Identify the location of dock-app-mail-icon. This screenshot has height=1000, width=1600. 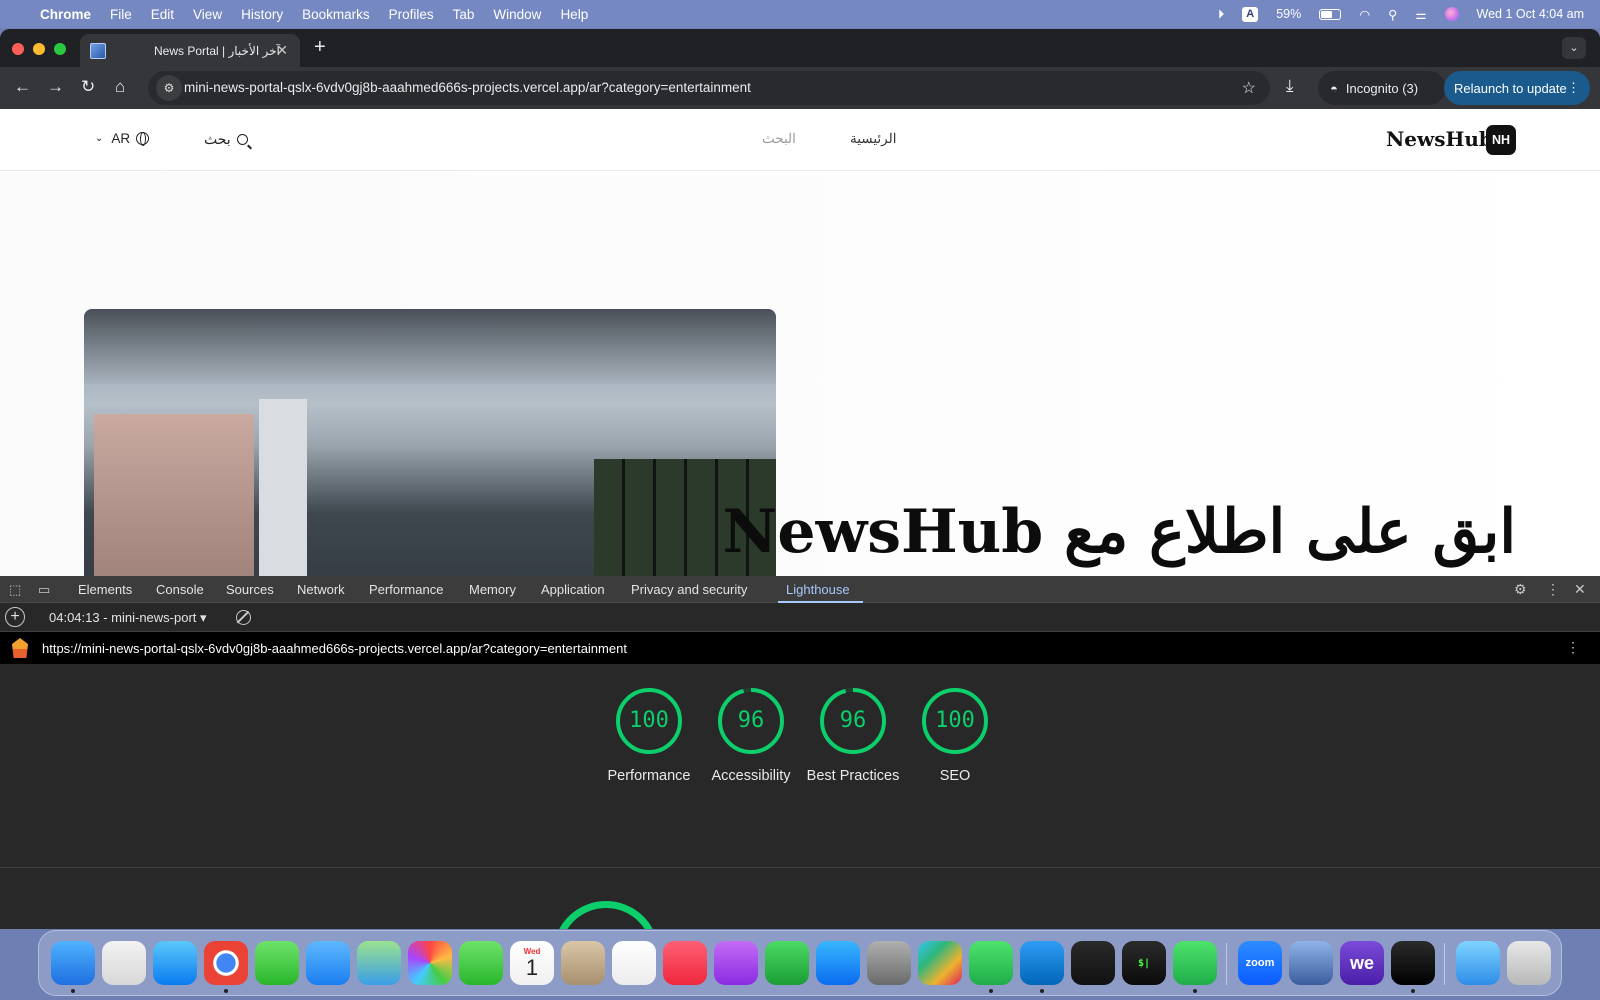
(328, 963).